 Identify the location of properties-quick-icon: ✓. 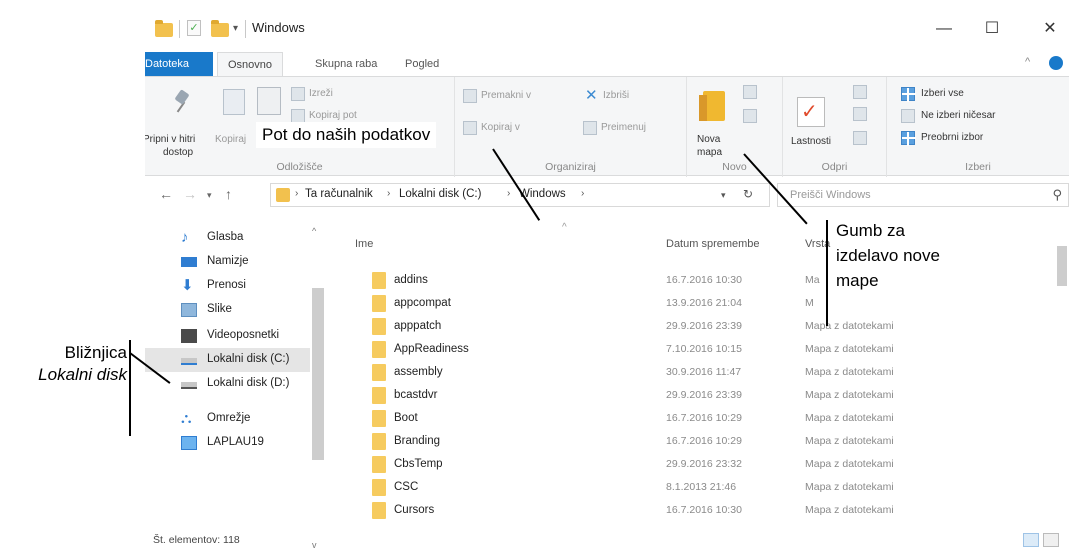
(194, 28).